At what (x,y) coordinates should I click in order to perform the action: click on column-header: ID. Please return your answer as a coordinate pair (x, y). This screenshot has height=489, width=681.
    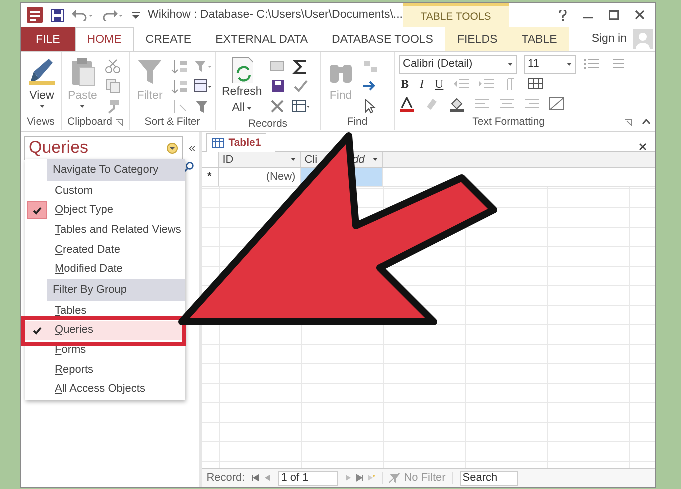
    Looking at the image, I should click on (259, 159).